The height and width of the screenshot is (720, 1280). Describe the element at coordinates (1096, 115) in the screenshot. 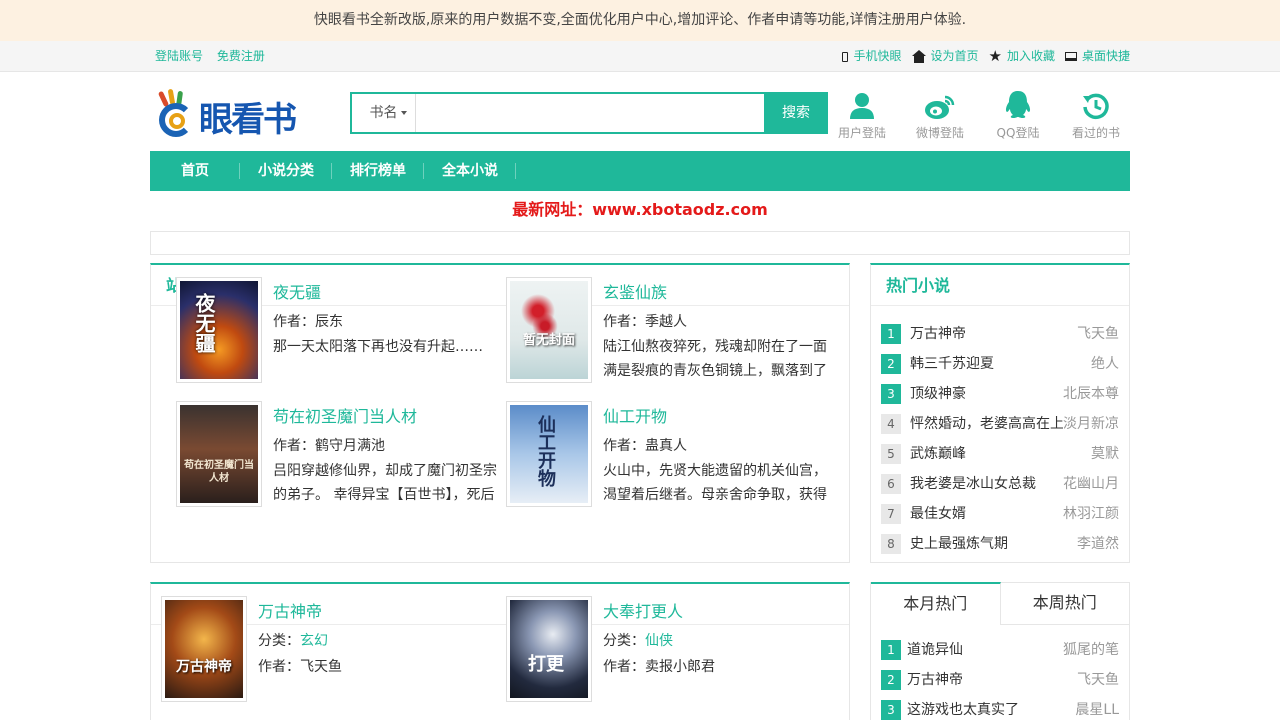

I see `history-button: 看过的书` at that location.